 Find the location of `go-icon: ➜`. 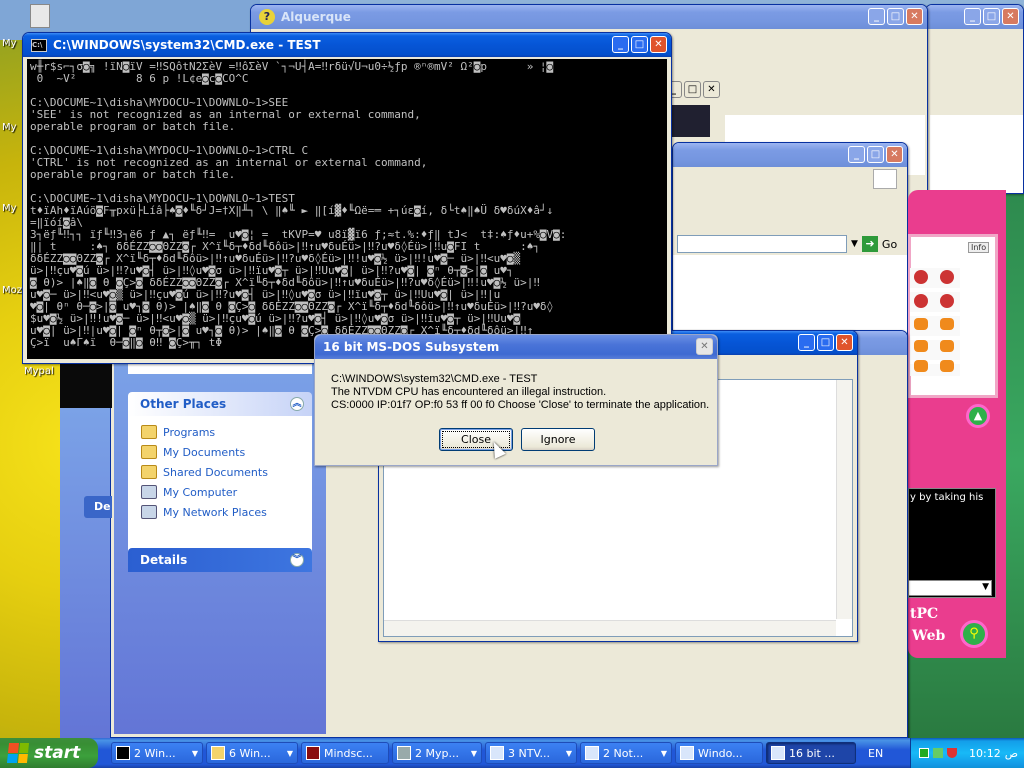

go-icon: ➜ is located at coordinates (869, 244).